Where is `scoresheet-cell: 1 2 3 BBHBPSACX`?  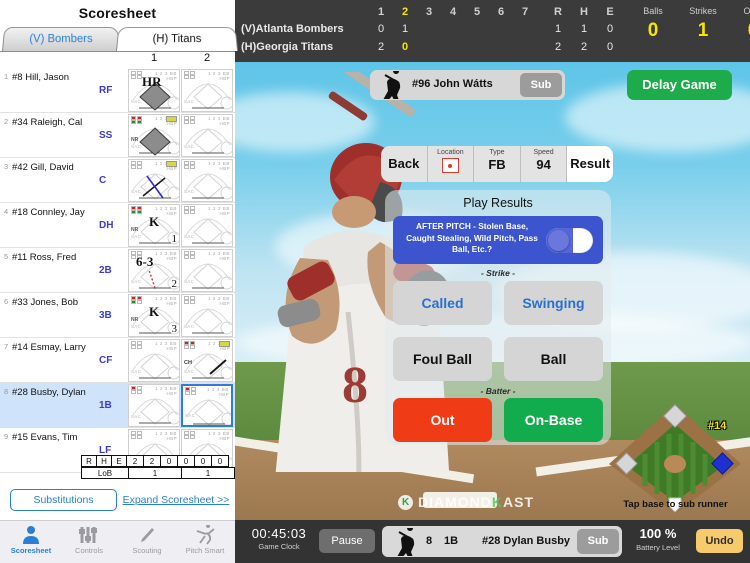
scoresheet-cell: 1 2 3 BBHBPSACX is located at coordinates (154, 180).